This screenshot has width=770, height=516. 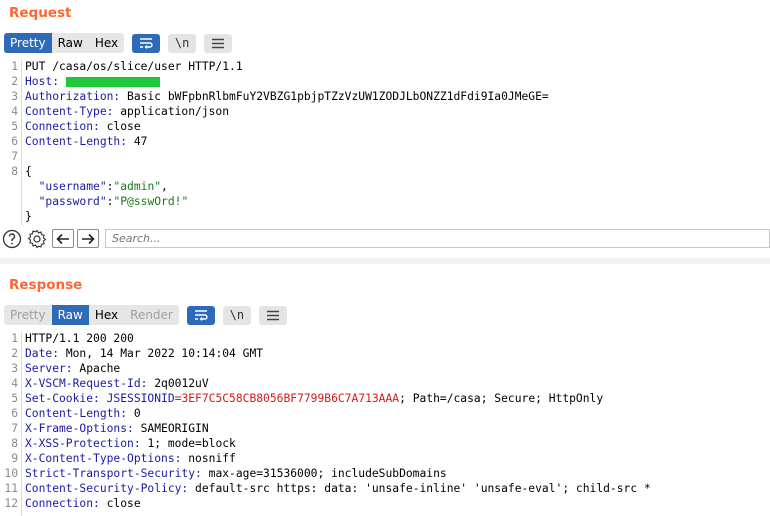 I want to click on request-tab-raw: Raw, so click(x=70, y=43).